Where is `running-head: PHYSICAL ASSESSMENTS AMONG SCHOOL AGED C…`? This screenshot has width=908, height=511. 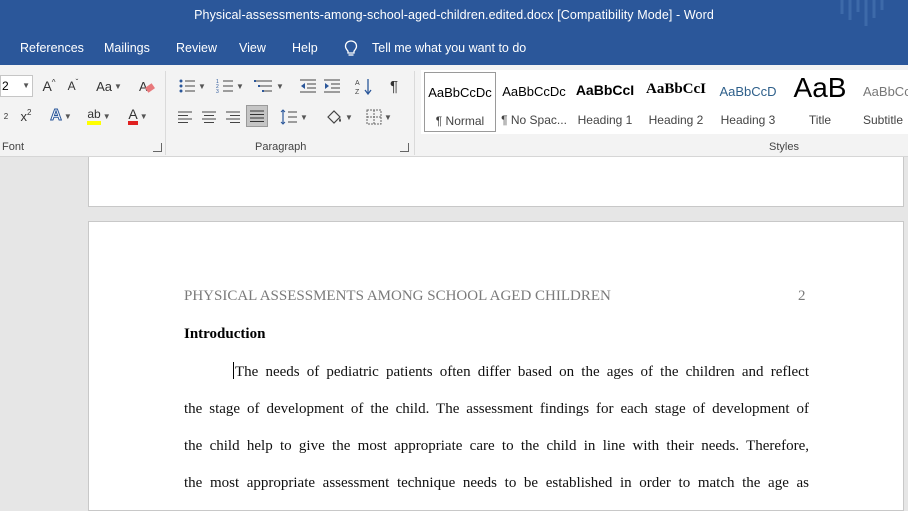
running-head: PHYSICAL ASSESSMENTS AMONG SCHOOL AGED C… is located at coordinates (397, 296).